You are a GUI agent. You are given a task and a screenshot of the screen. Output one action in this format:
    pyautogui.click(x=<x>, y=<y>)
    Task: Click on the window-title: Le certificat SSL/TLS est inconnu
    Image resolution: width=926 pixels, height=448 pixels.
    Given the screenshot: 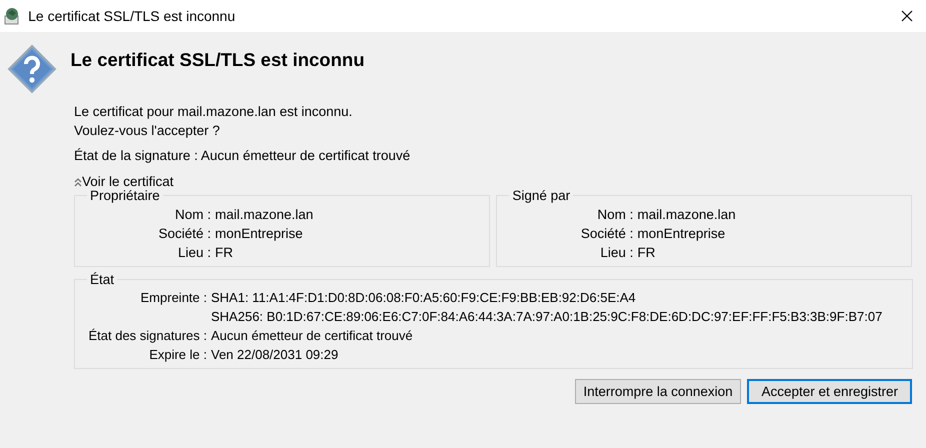 What is the action you would take?
    pyautogui.click(x=132, y=16)
    